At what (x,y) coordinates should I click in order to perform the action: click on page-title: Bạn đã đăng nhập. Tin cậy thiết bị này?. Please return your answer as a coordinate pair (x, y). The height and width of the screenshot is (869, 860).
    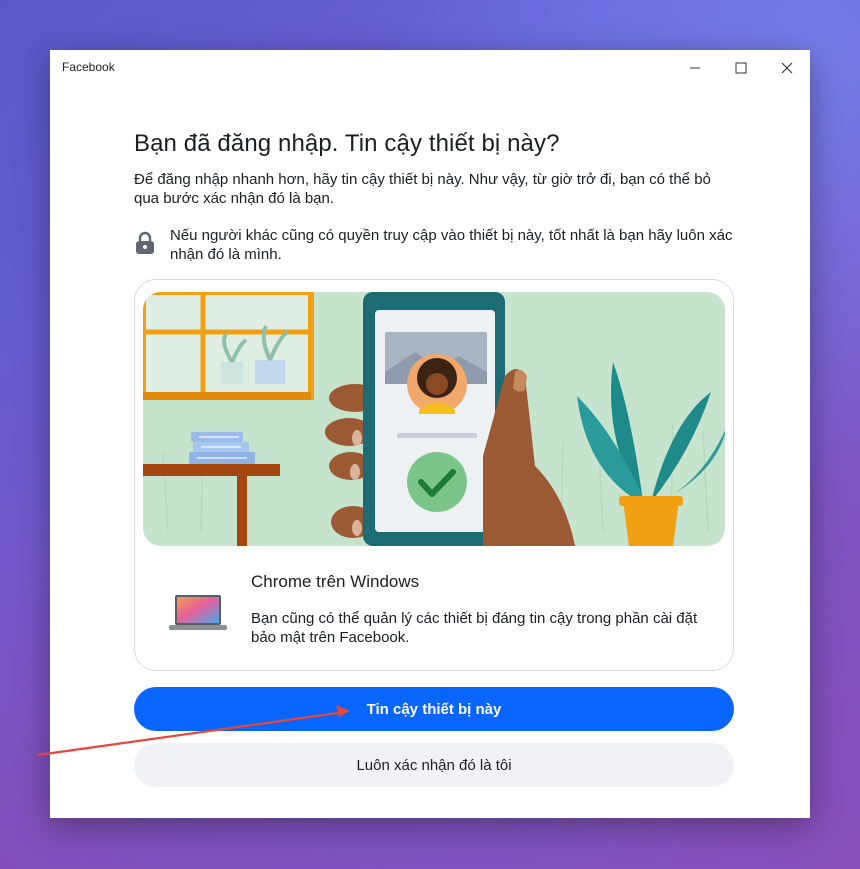
    Looking at the image, I should click on (347, 143).